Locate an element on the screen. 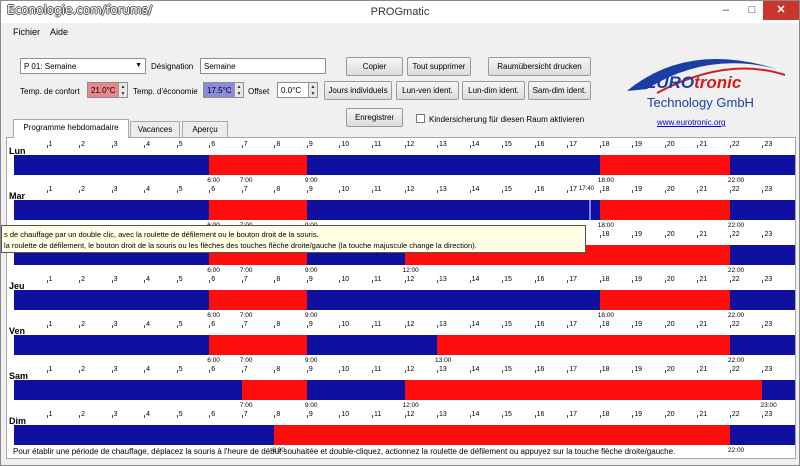 The image size is (800, 466). period-time-label: 9:00 is located at coordinates (311, 360).